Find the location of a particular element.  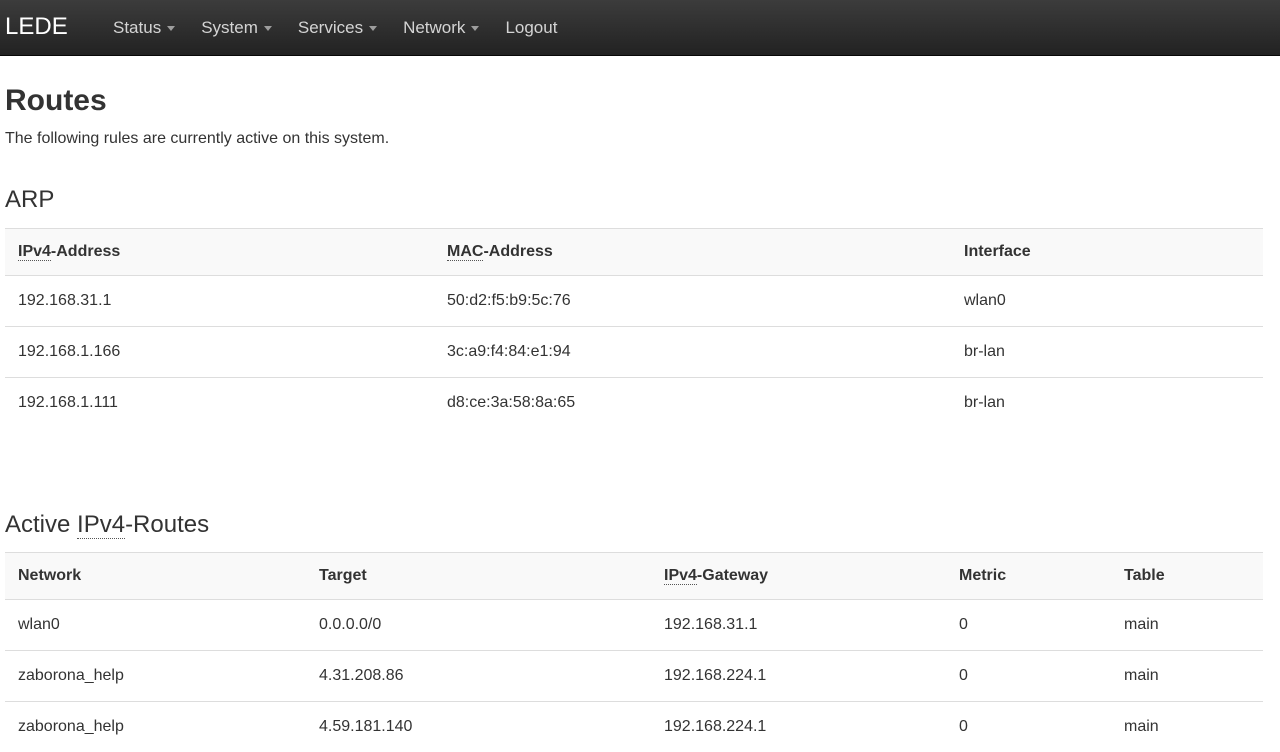

table-row: wlan0 0.0.0.0/0 192.168.31.1 0 main is located at coordinates (634, 625).